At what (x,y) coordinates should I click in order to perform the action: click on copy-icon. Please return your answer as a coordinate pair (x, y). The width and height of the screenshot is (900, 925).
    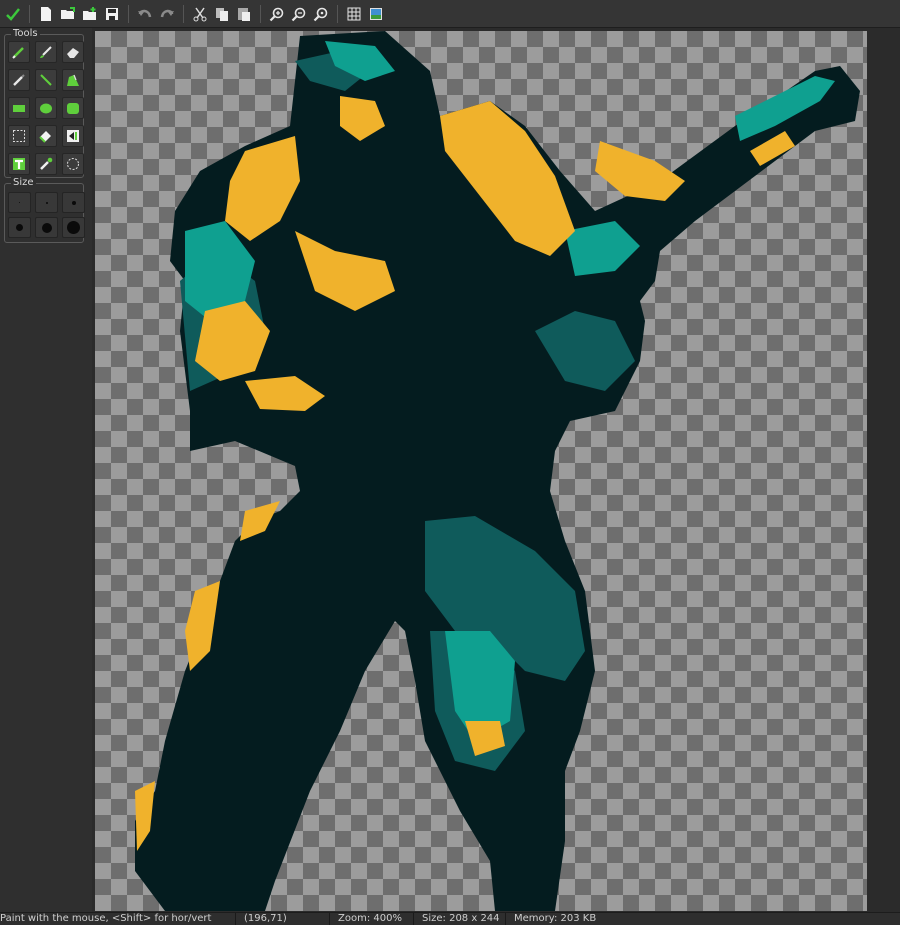
    Looking at the image, I should click on (222, 14).